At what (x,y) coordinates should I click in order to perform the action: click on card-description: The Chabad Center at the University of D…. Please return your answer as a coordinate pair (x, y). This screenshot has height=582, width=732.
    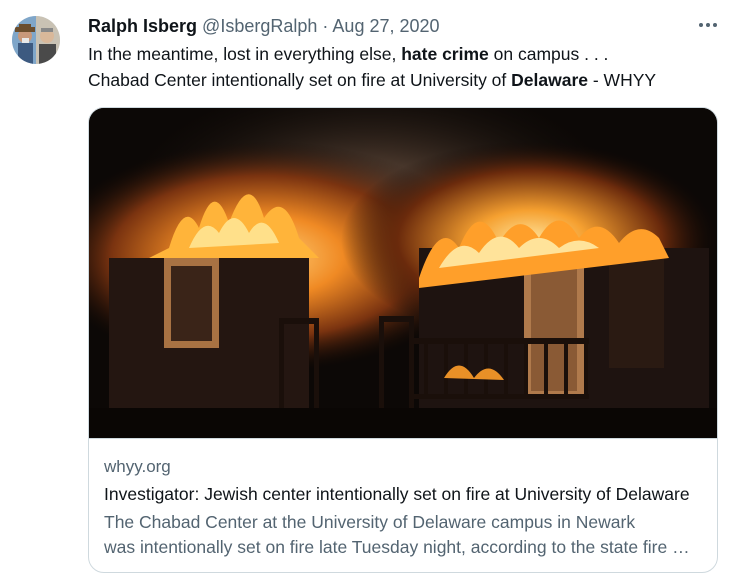
    Looking at the image, I should click on (404, 535).